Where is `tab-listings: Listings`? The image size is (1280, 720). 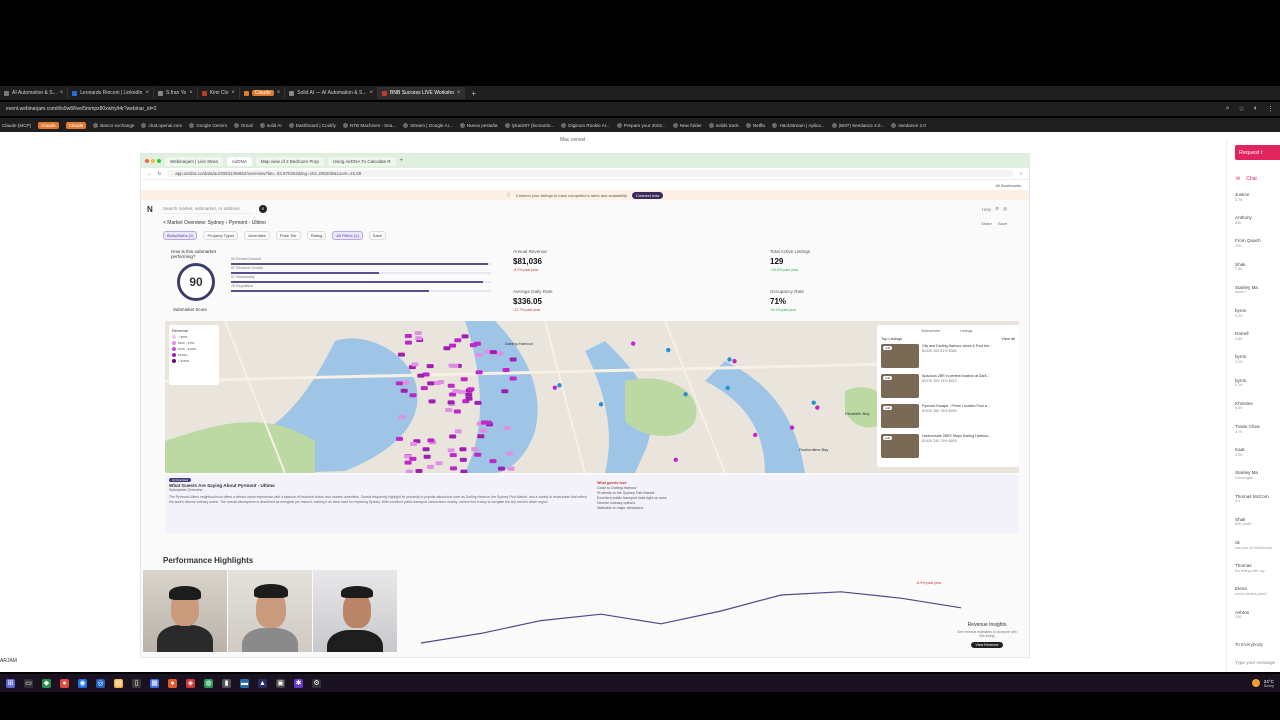 tab-listings: Listings is located at coordinates (966, 331).